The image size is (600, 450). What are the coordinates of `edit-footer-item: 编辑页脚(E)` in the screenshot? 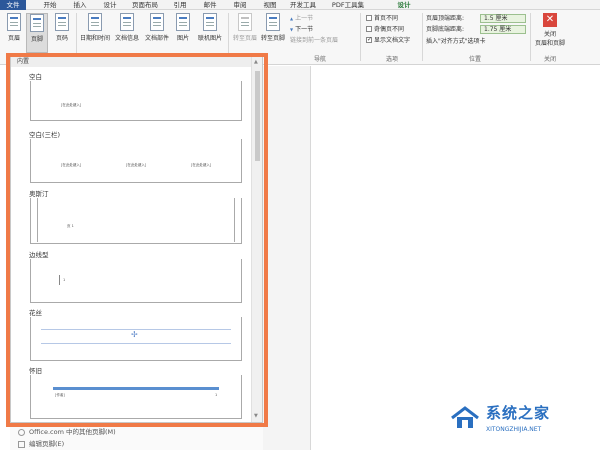 It's located at (41, 443).